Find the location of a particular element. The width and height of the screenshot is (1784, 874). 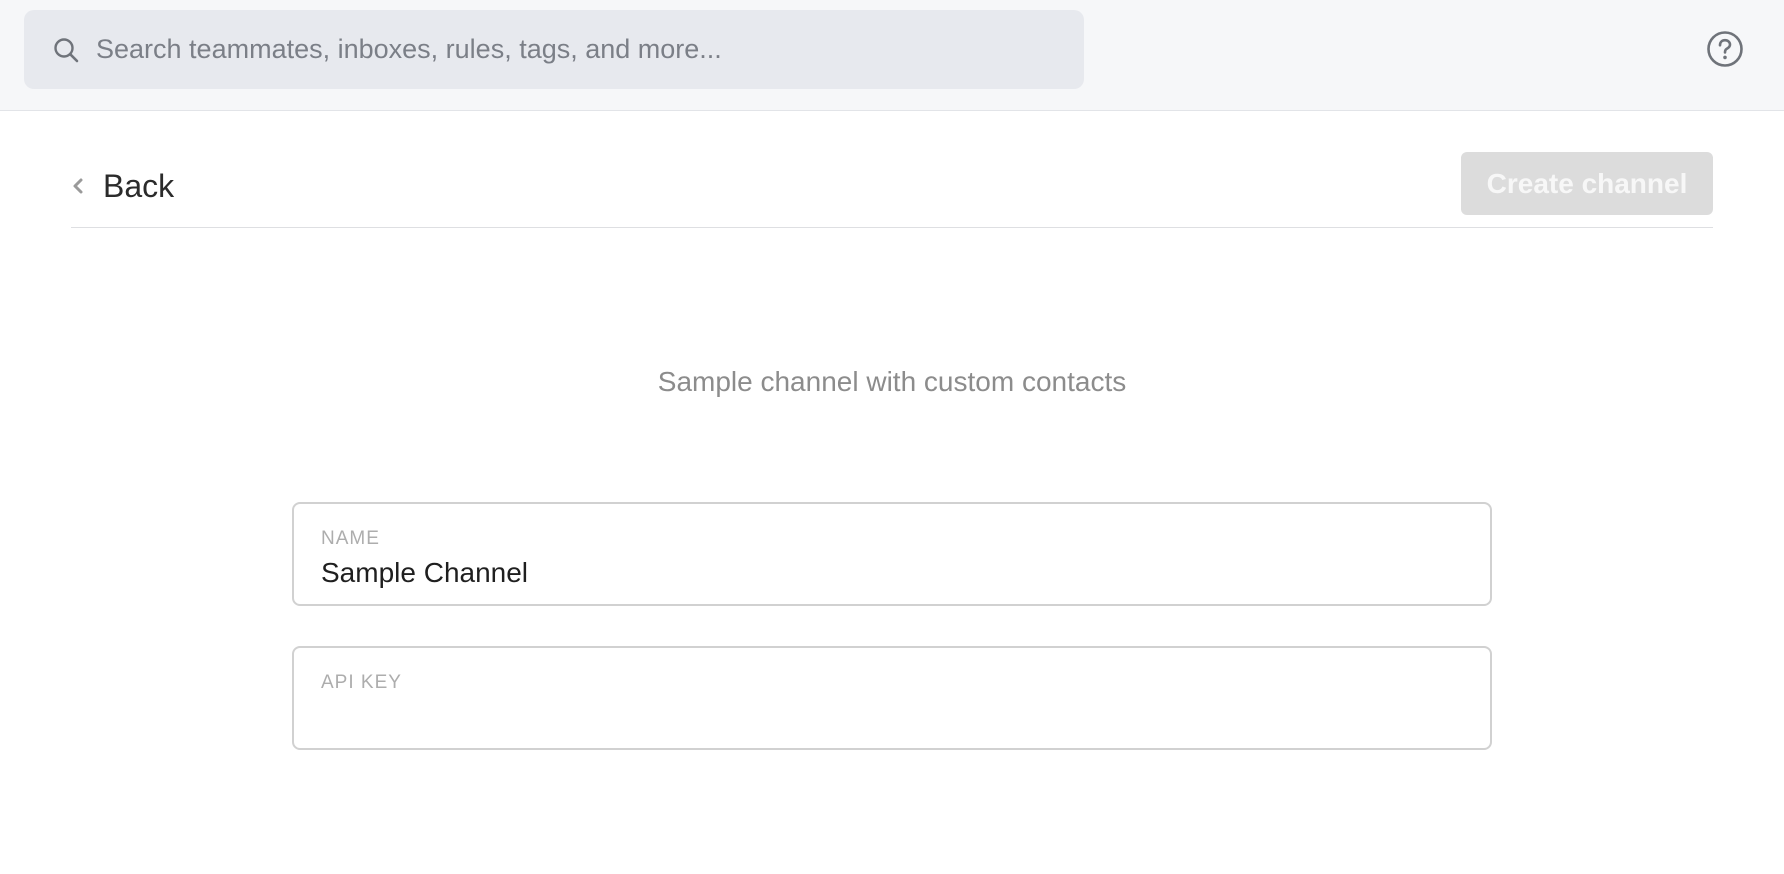

top-bar is located at coordinates (892, 55).